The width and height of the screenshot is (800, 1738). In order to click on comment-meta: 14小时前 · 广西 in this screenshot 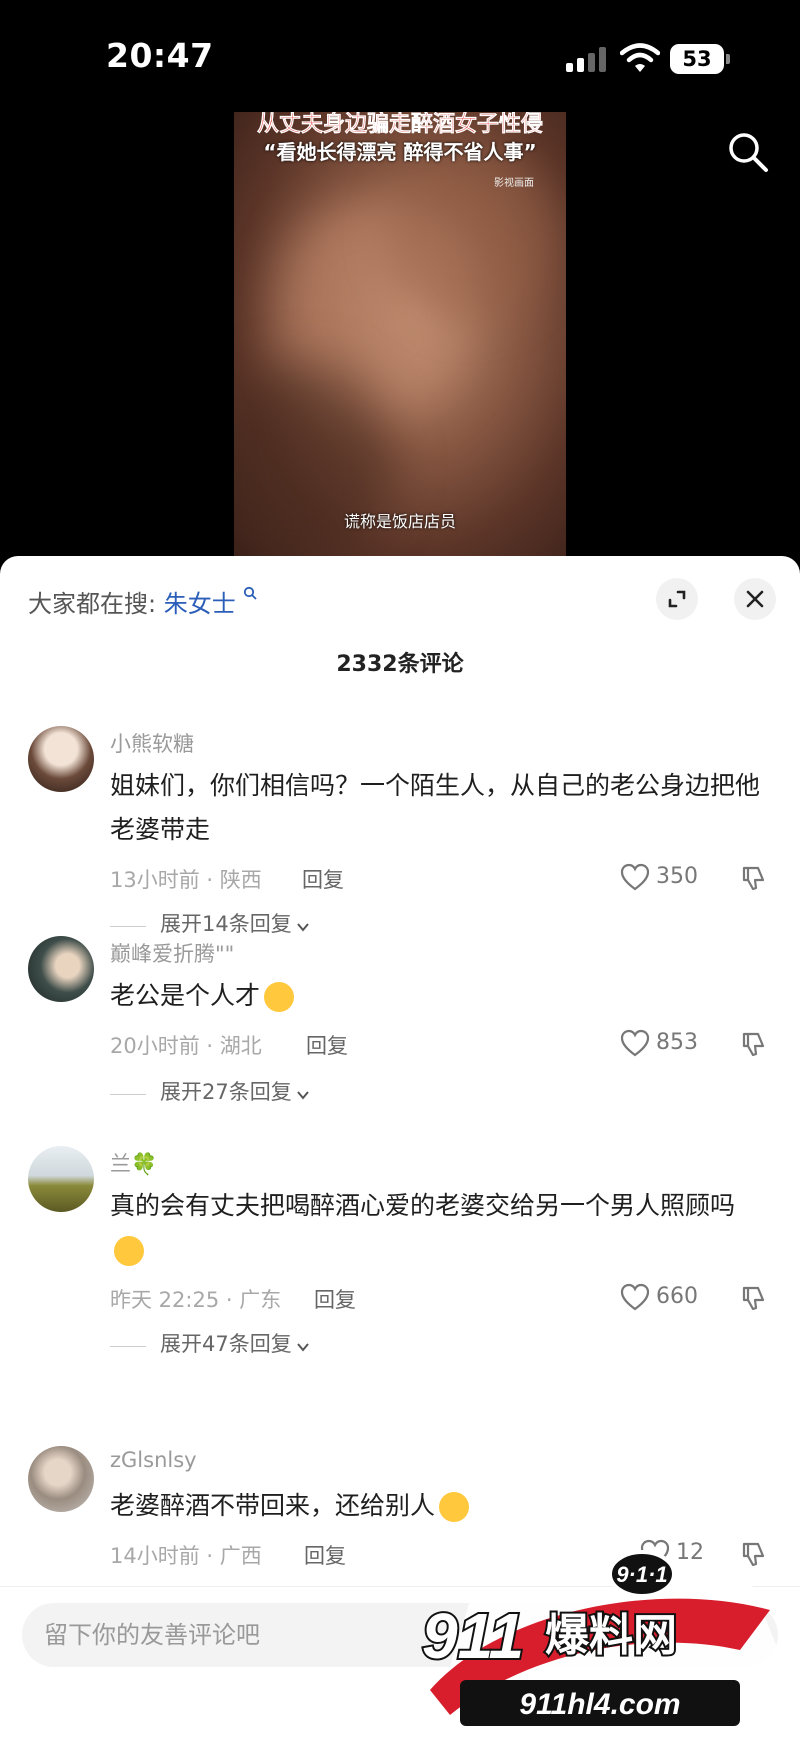, I will do `click(186, 1556)`.